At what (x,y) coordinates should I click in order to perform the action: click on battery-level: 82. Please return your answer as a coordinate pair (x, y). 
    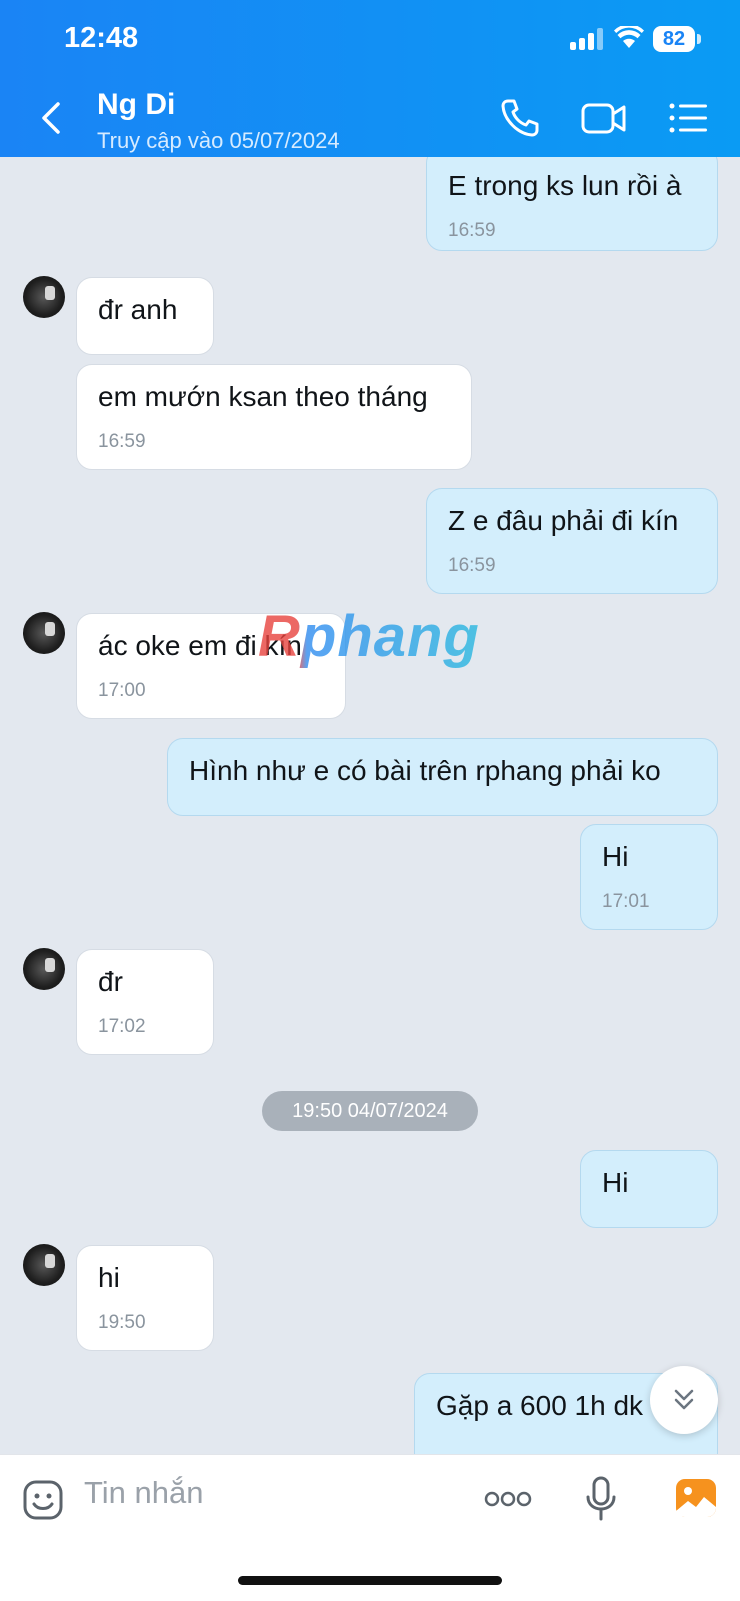
    Looking at the image, I should click on (674, 39).